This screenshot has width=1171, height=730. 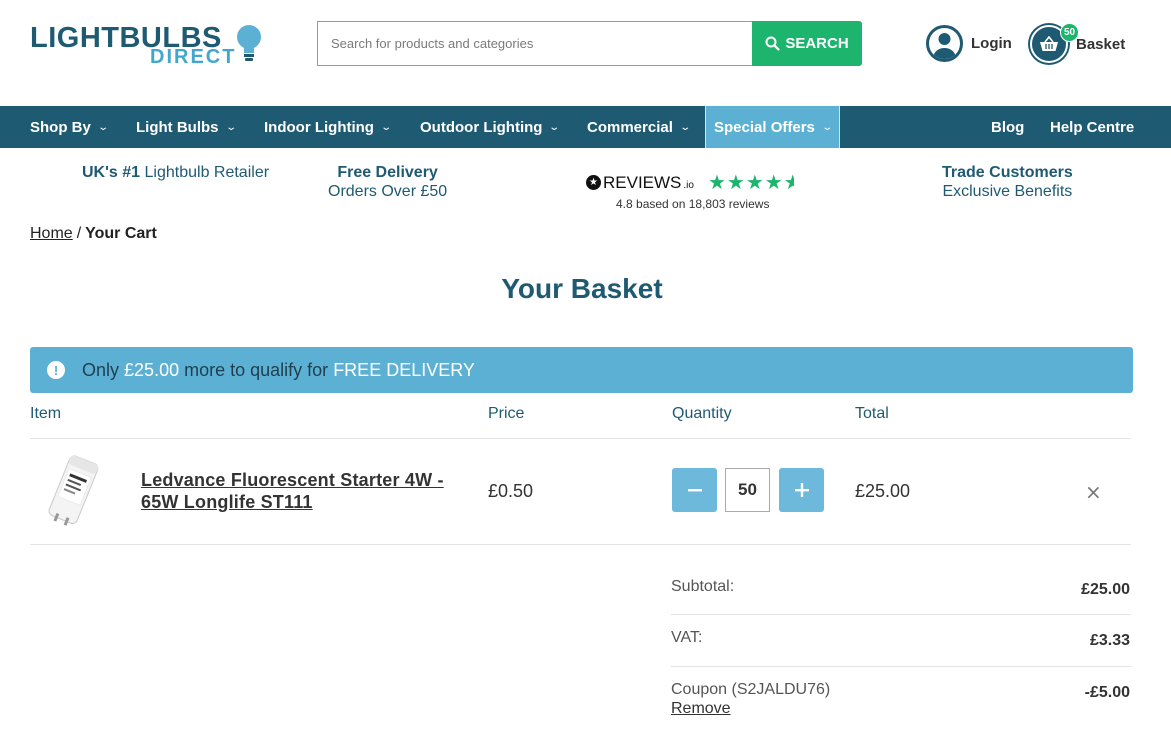 What do you see at coordinates (147, 45) in the screenshot?
I see `site-logo: LIGHTBULBS DIRECT` at bounding box center [147, 45].